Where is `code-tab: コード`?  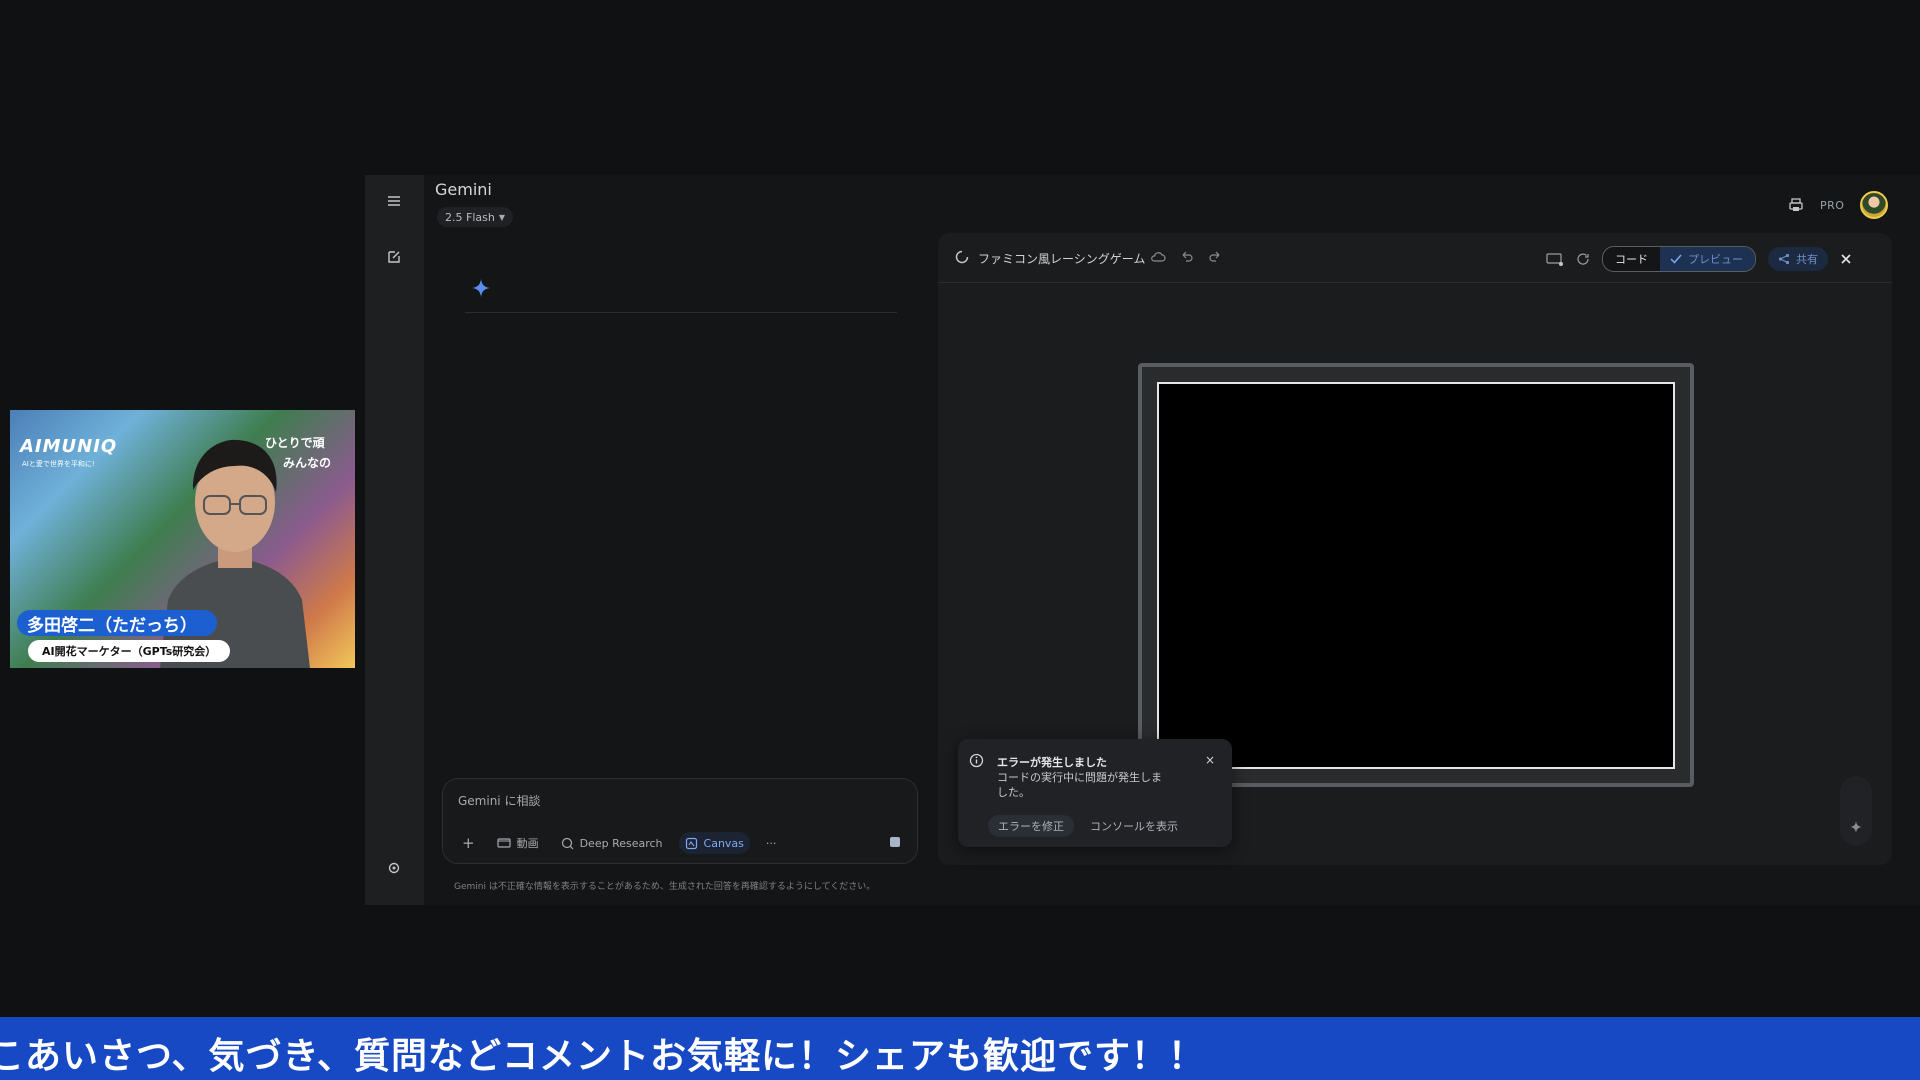 code-tab: コード is located at coordinates (1631, 259).